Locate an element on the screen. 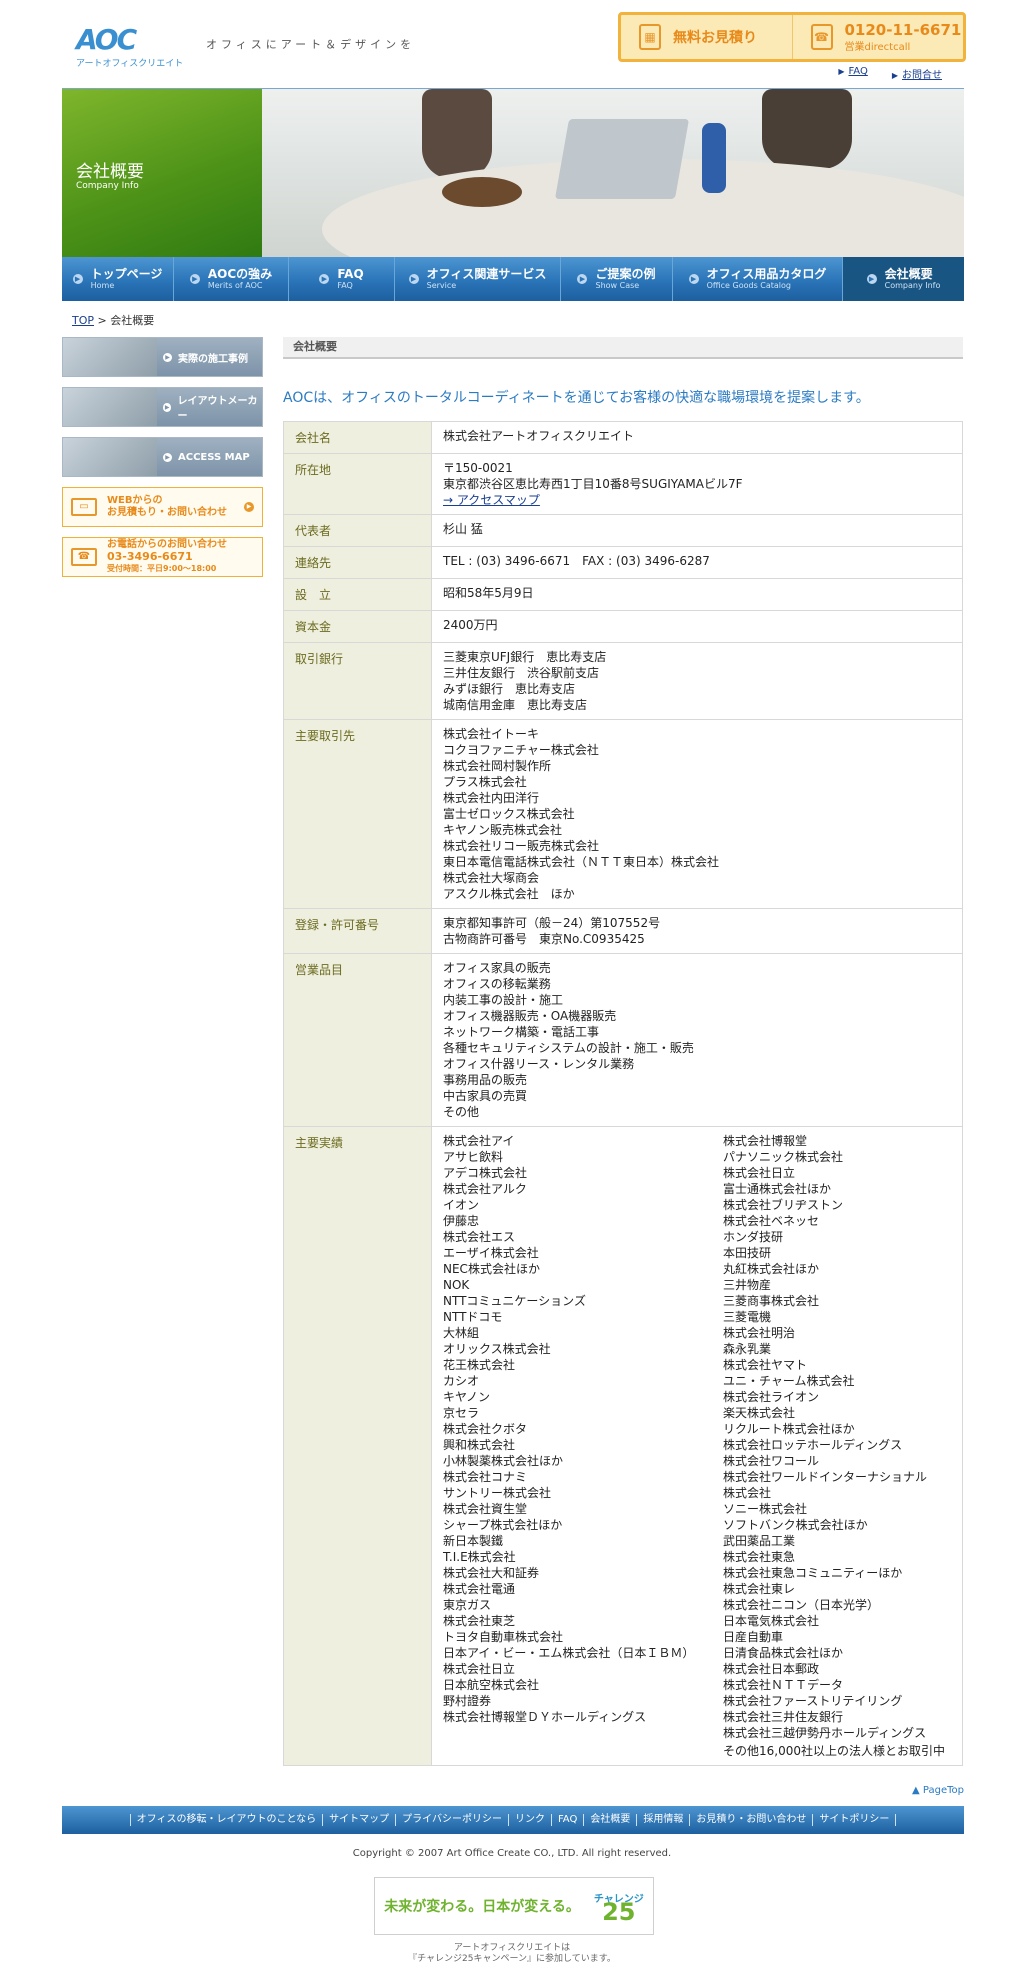  free-estimate-button: ▦ 無料お見積り is located at coordinates (706, 37).